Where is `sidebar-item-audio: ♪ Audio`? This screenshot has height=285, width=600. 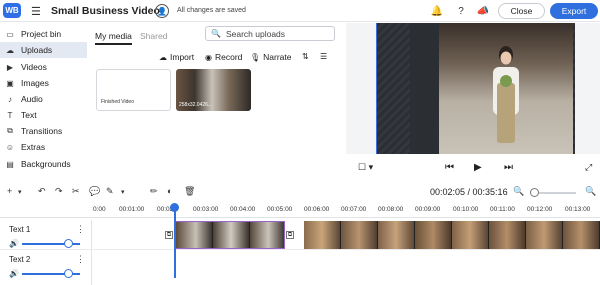 sidebar-item-audio: ♪ Audio is located at coordinates (43, 99).